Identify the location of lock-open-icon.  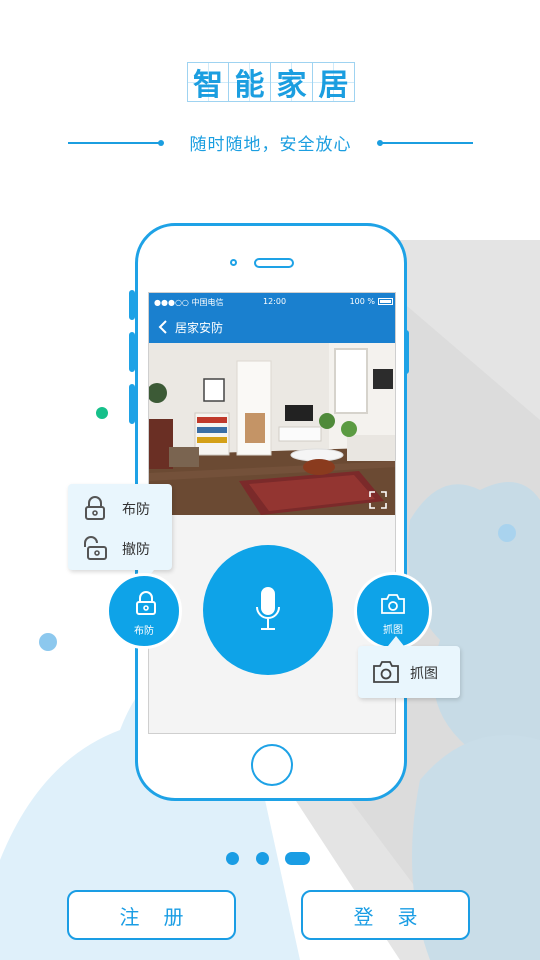
(95, 548).